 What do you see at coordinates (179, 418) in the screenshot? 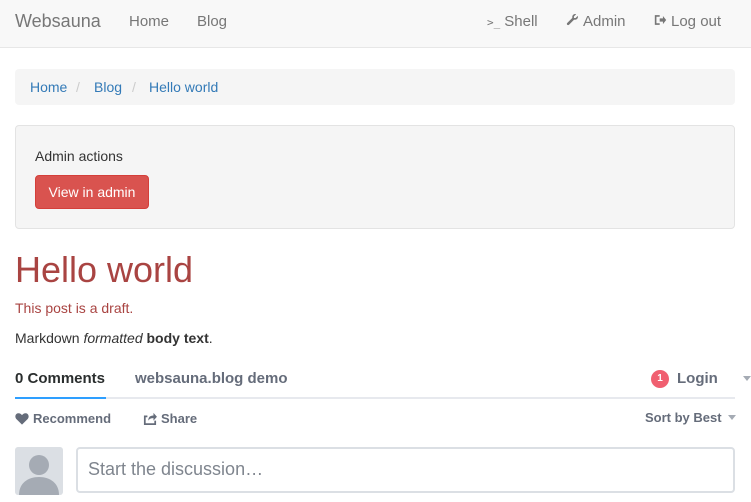
I see `share-label: Share` at bounding box center [179, 418].